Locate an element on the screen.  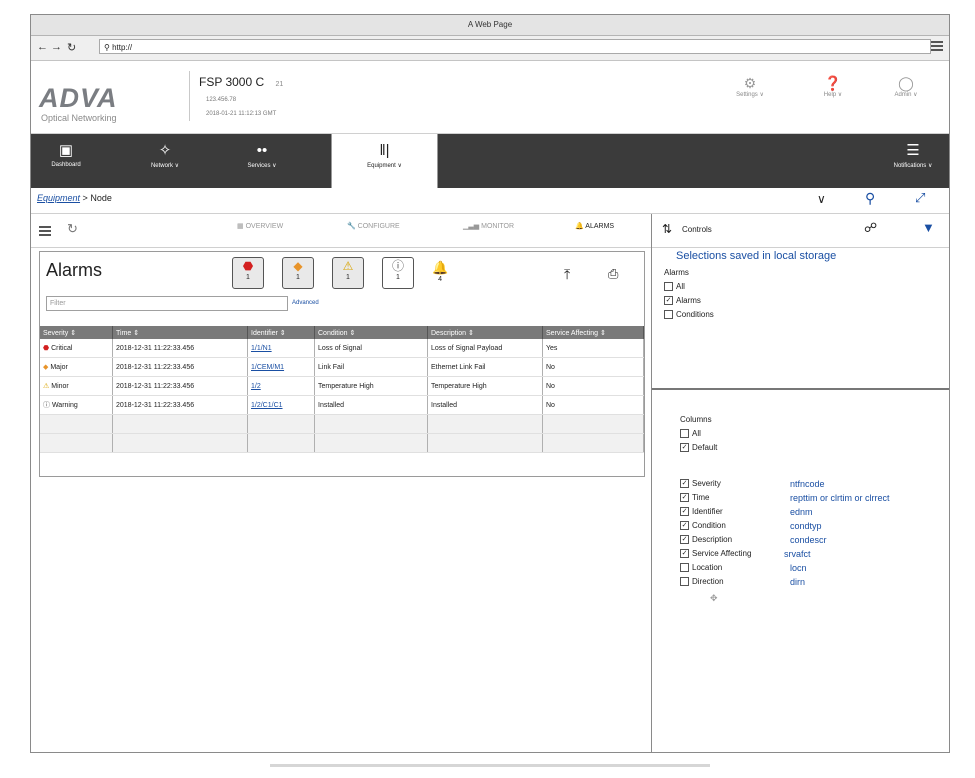
admin-menu: ◯ Admin ∨ is located at coordinates (906, 86).